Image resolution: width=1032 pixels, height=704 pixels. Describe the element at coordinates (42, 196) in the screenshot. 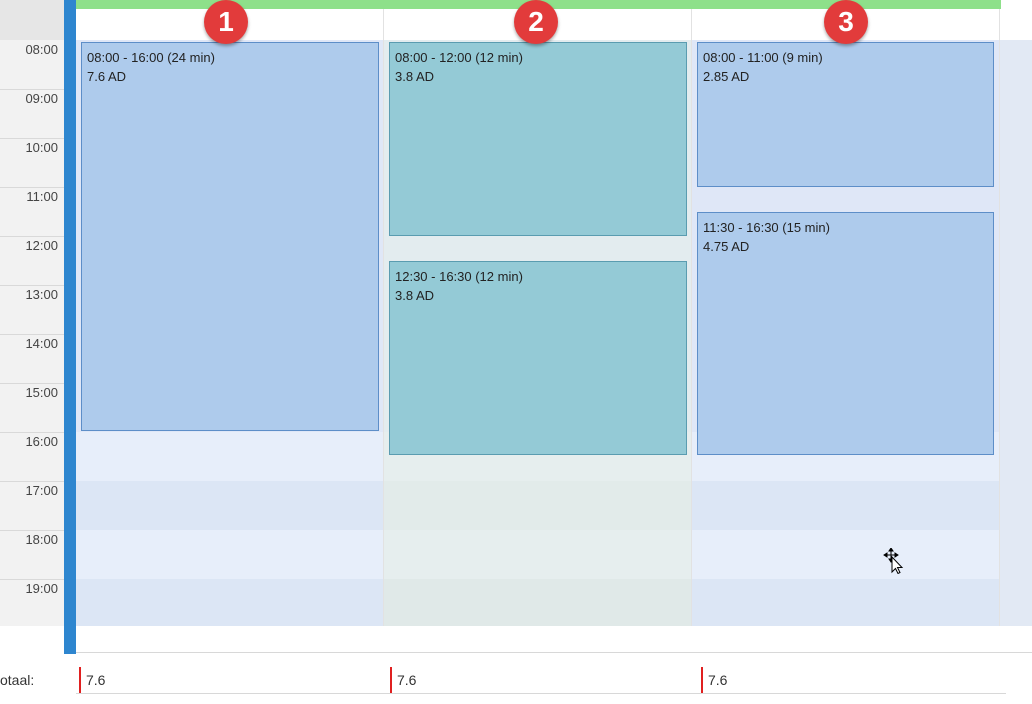

I see `time-label: 11:00` at that location.